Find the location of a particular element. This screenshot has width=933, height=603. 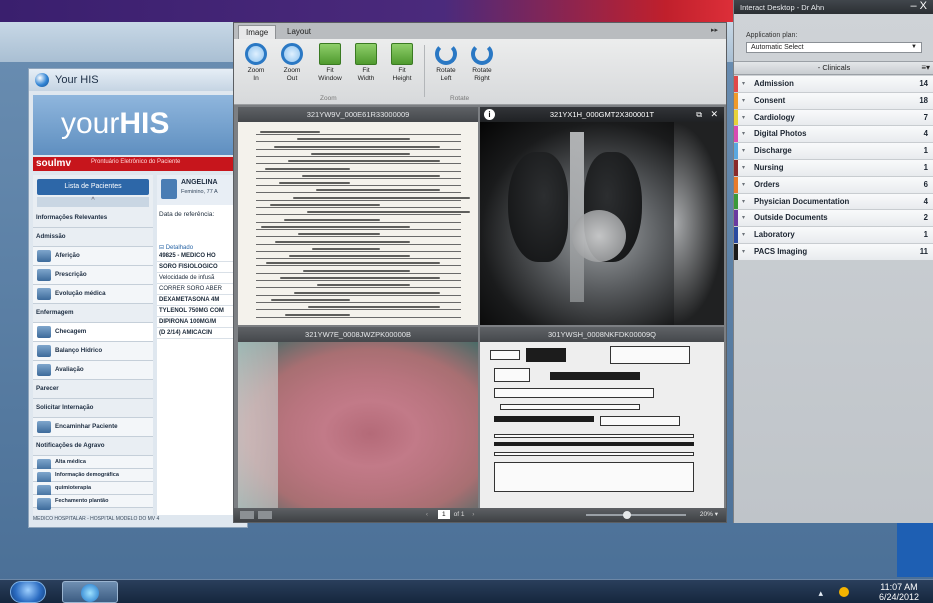

zoom-slider-thumb is located at coordinates (626, 515).